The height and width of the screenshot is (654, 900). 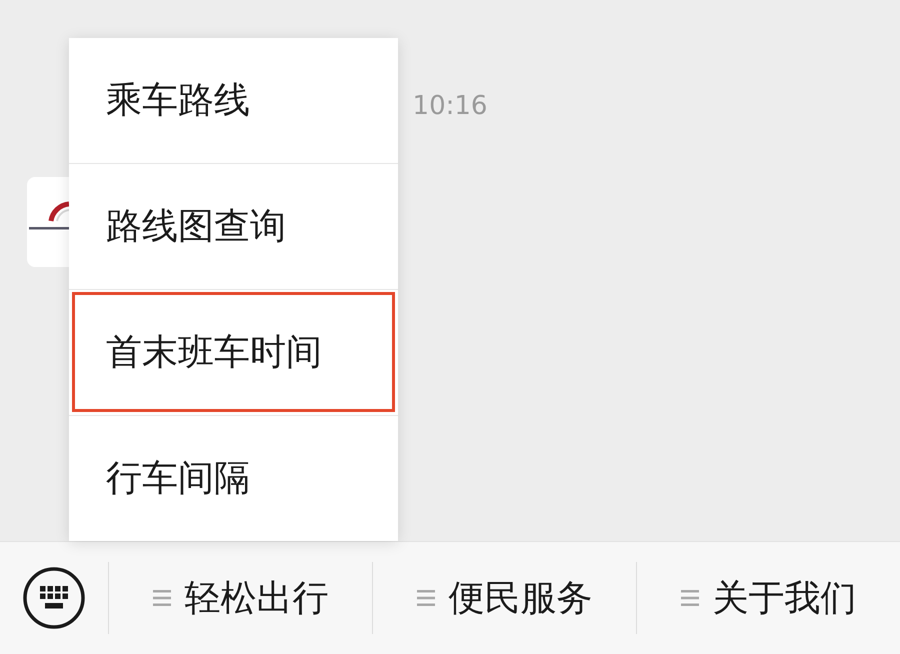 What do you see at coordinates (504, 598) in the screenshot?
I see `menu-tab: 便民服务` at bounding box center [504, 598].